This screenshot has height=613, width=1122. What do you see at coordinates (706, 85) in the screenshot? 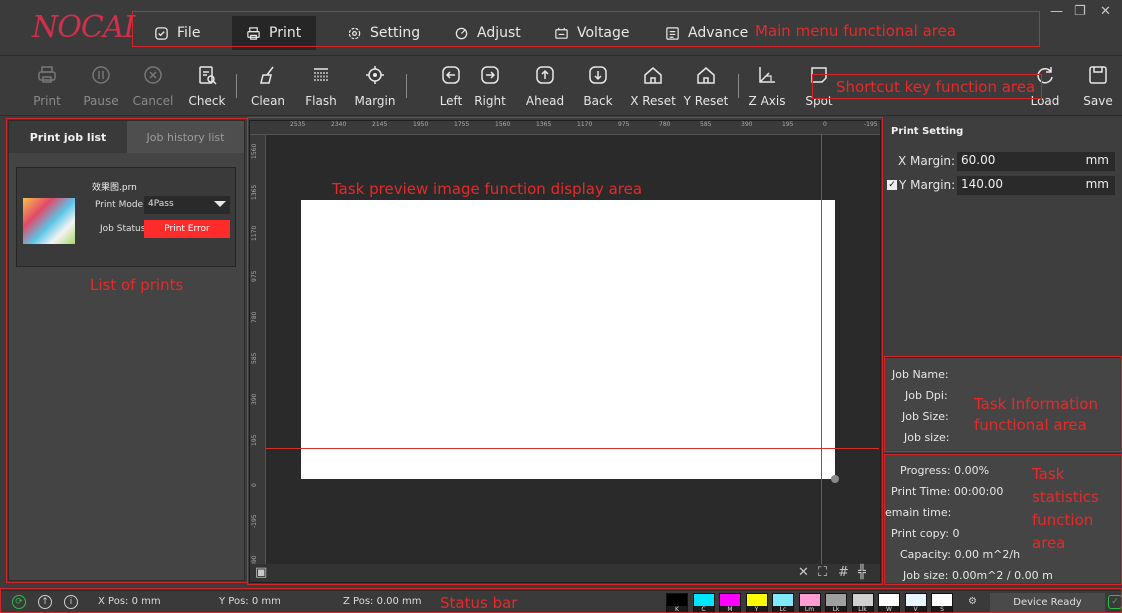
I see `y-reset-button: Y Reset` at bounding box center [706, 85].